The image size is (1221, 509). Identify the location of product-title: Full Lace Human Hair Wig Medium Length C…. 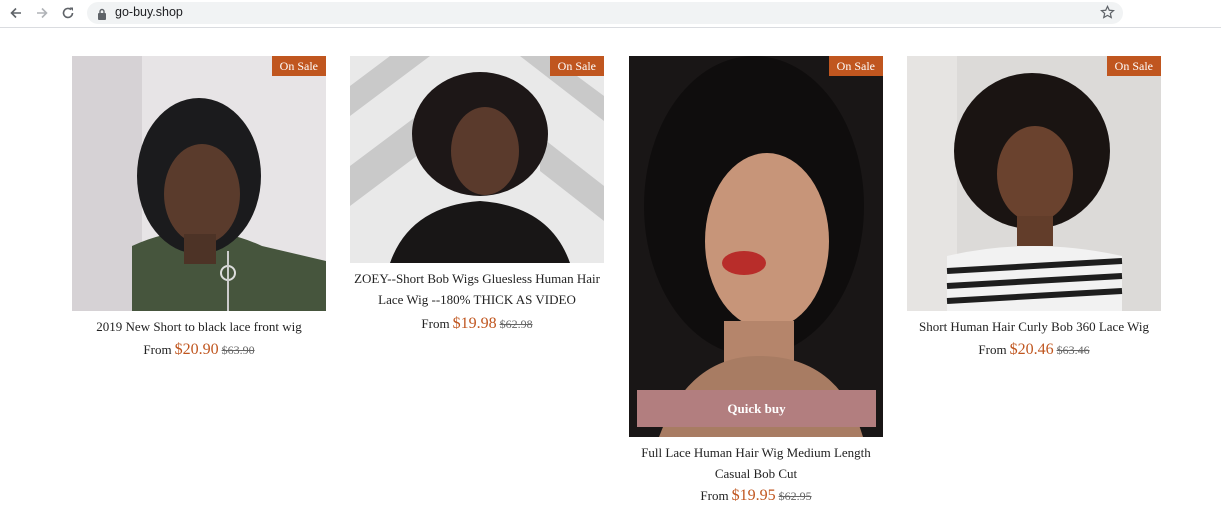
(756, 463).